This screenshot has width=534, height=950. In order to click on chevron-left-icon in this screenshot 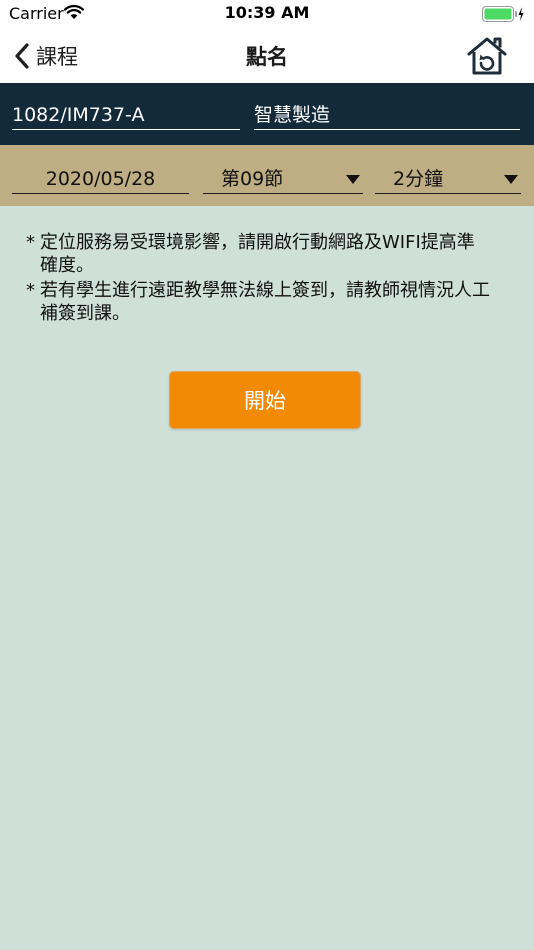, I will do `click(22, 56)`.